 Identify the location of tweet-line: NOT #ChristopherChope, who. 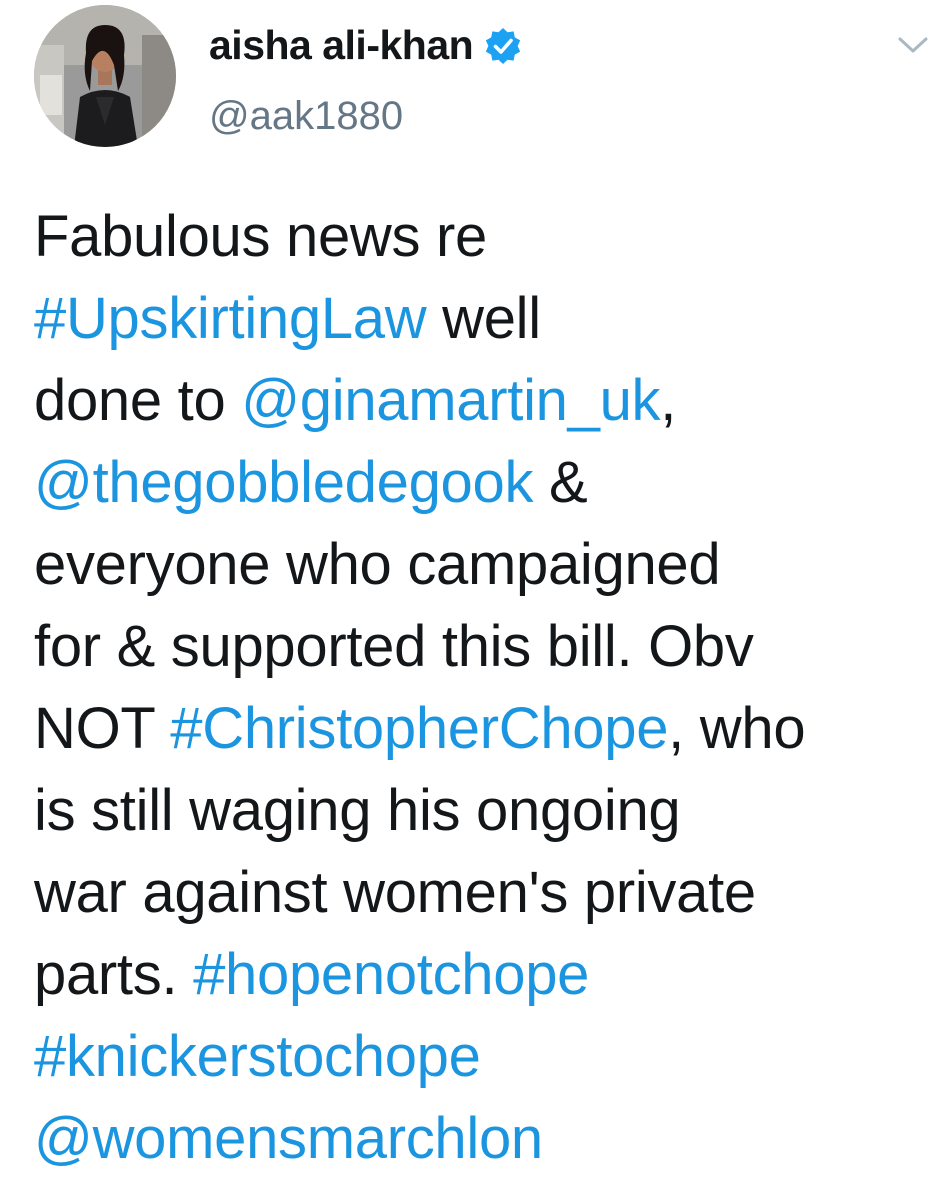
(481, 729).